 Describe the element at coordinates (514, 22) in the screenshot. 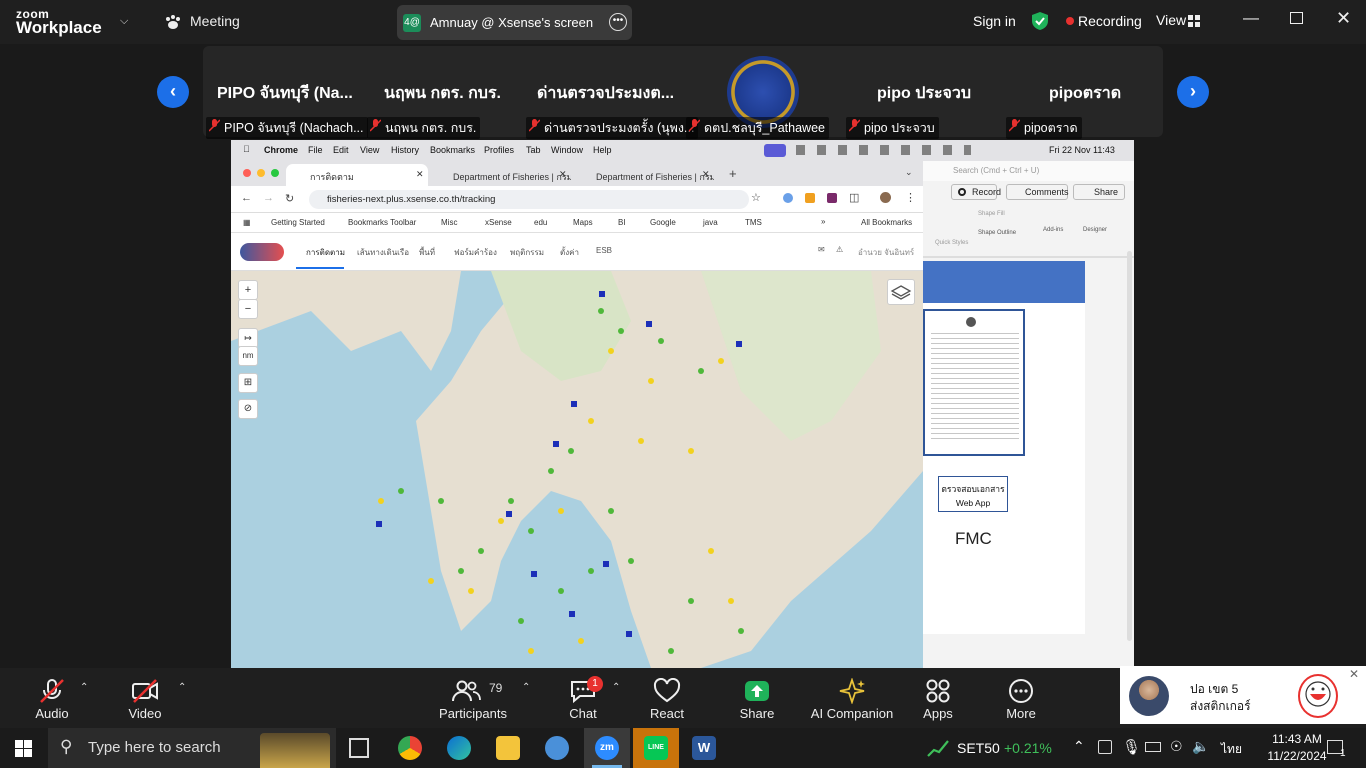

I see `shared-screen-pill: 4@ Amnuay @ Xsense's screen •••` at that location.